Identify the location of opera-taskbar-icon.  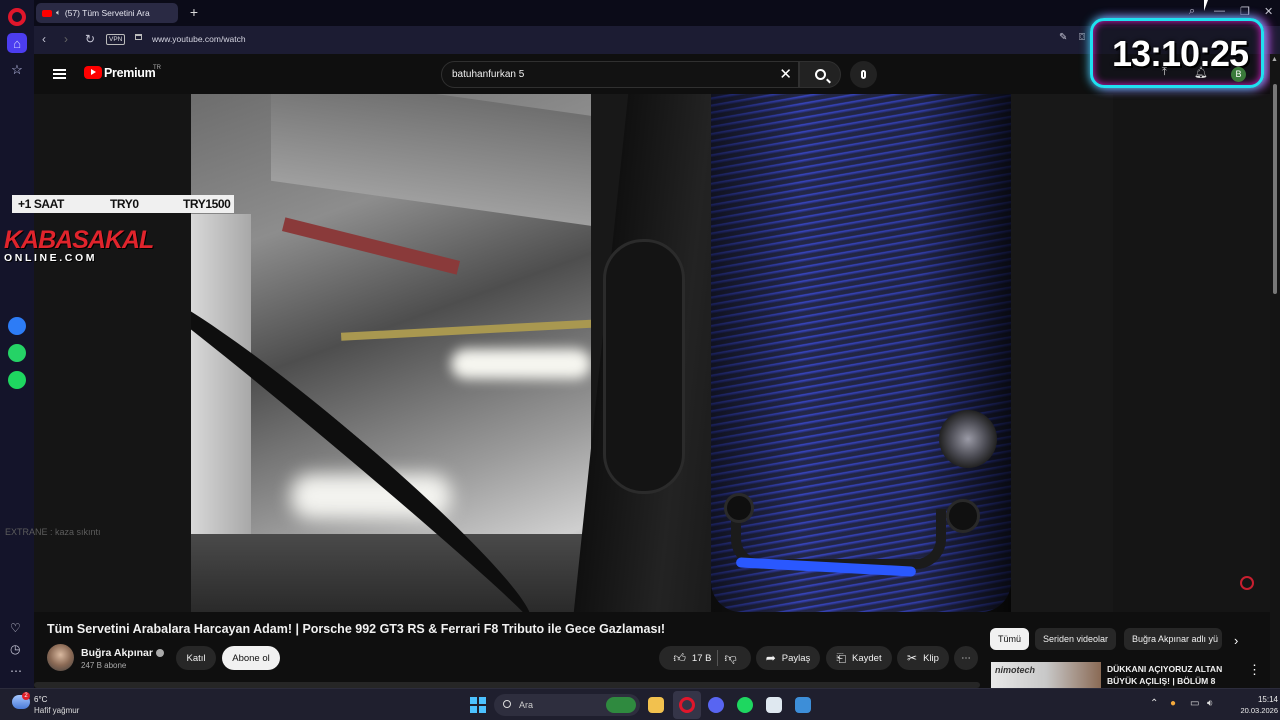
(687, 705).